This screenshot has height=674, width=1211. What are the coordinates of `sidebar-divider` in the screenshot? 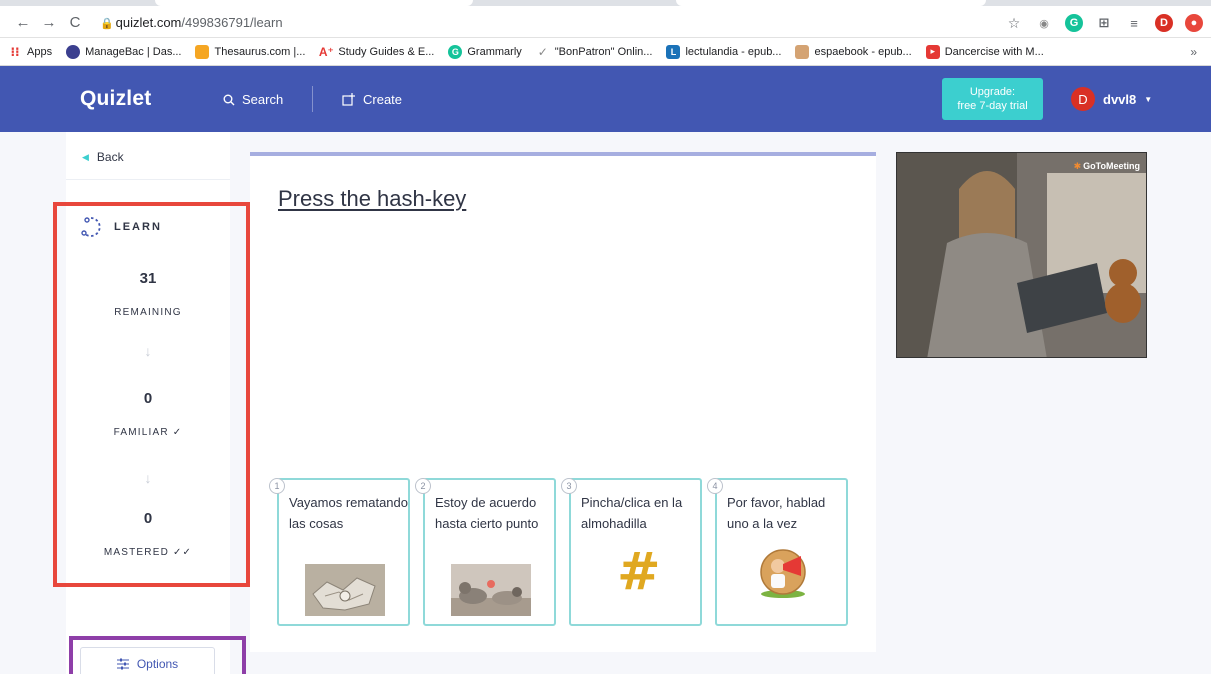 It's located at (148, 179).